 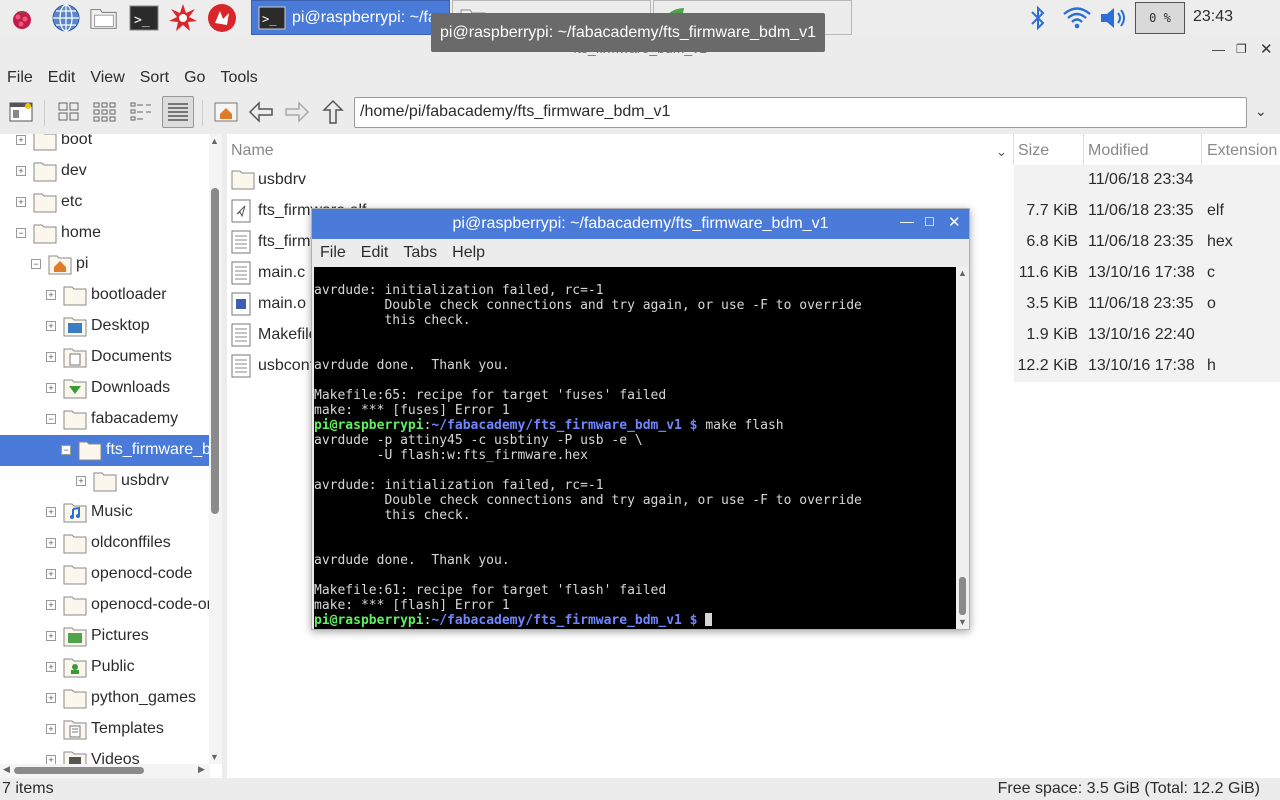 What do you see at coordinates (297, 112) in the screenshot?
I see `forward-icon` at bounding box center [297, 112].